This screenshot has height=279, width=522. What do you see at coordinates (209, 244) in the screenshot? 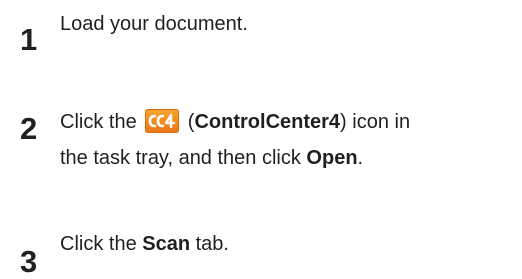
I see `step-instruction-part: tab.` at bounding box center [209, 244].